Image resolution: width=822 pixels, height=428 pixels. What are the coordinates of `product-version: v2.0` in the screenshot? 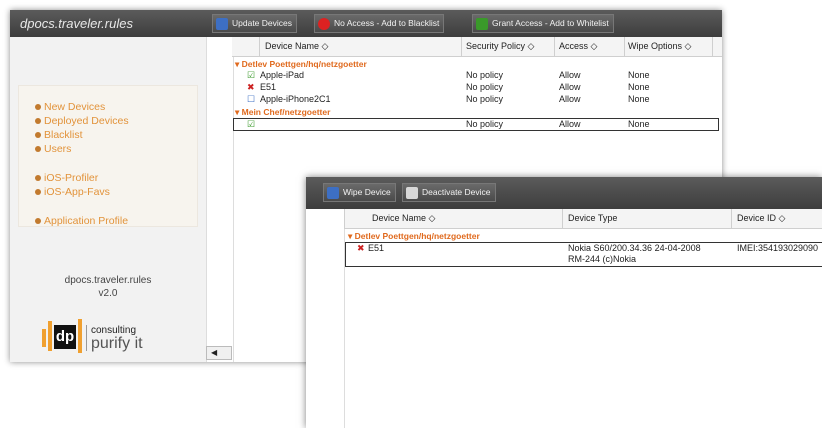 It's located at (108, 293).